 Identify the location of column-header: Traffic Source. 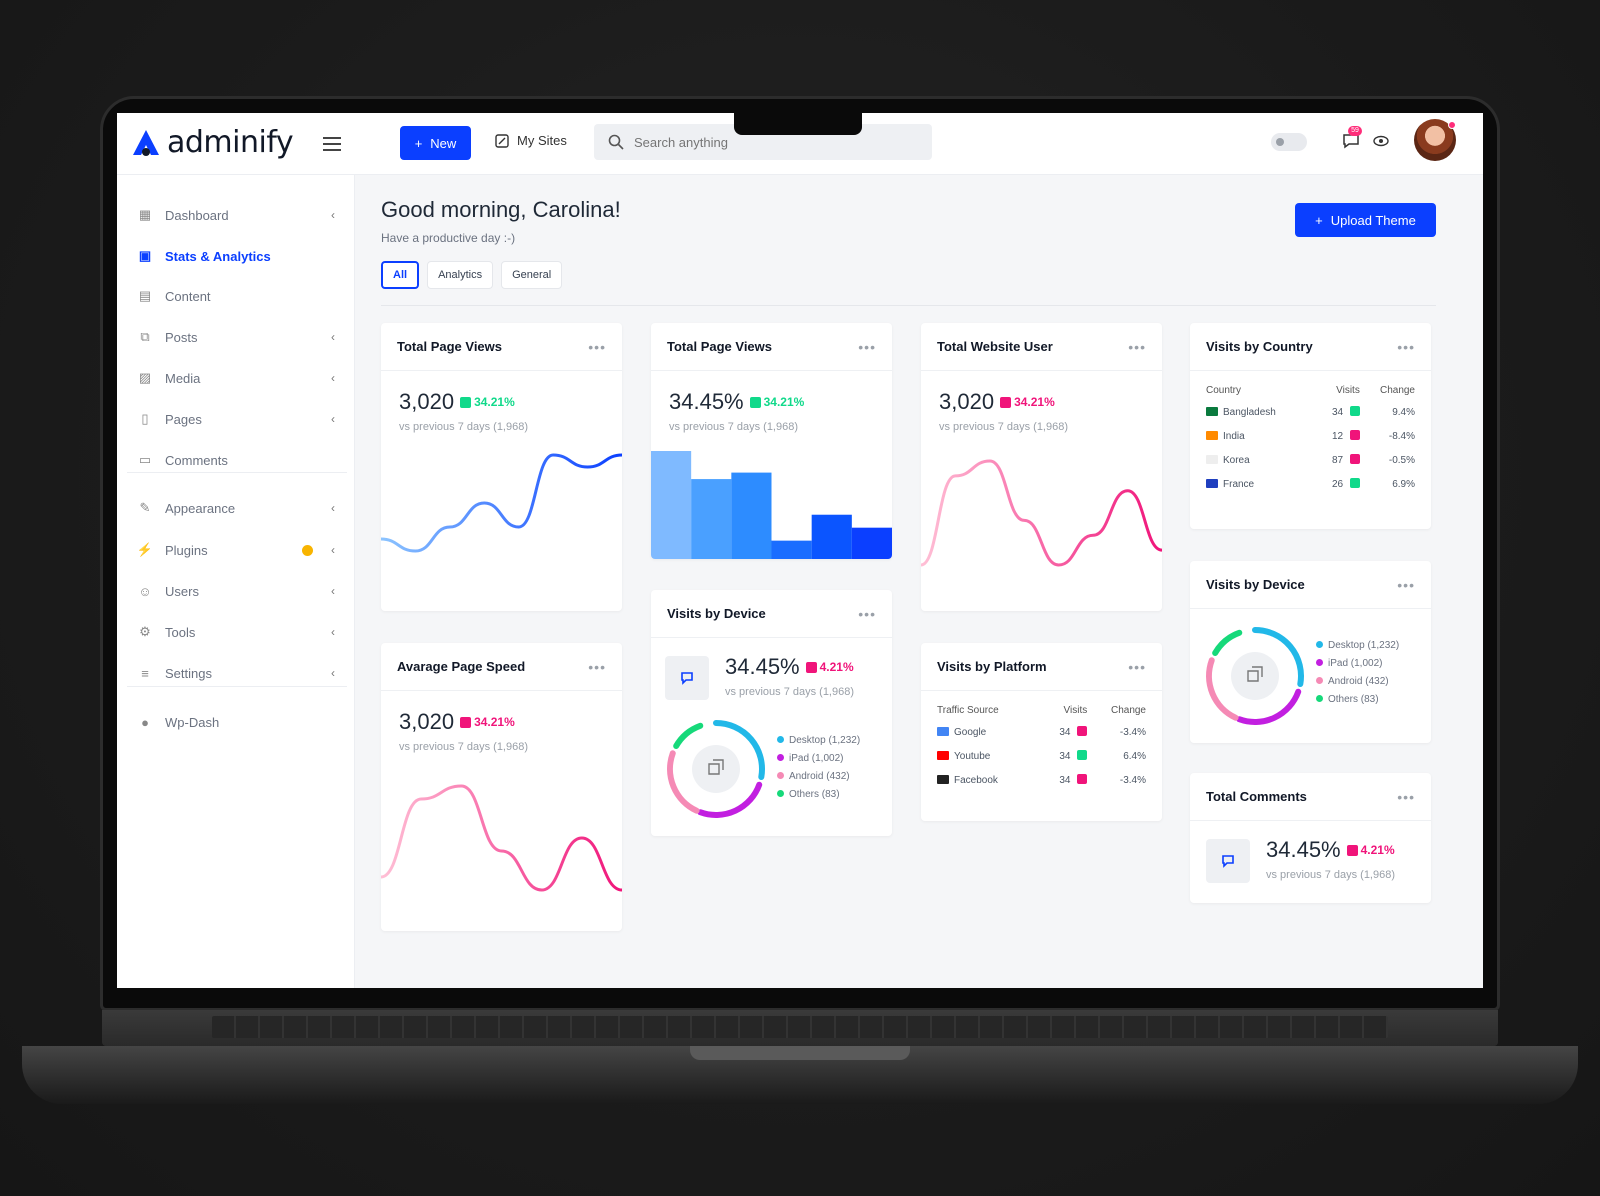
(968, 710).